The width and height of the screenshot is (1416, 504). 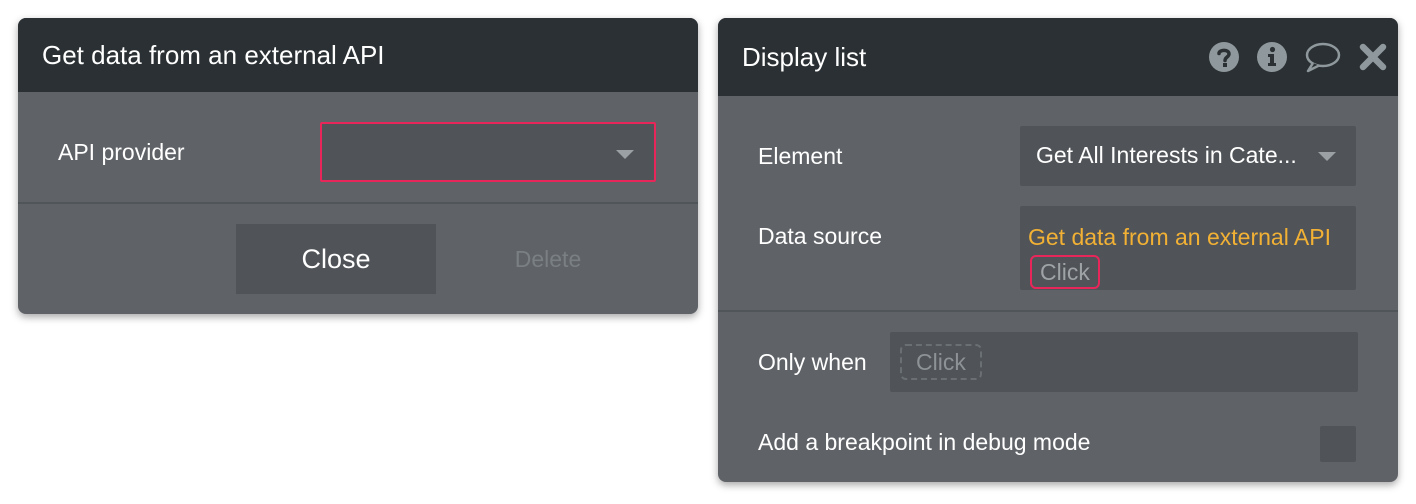 What do you see at coordinates (1058, 57) in the screenshot?
I see `display-list-header: Display list` at bounding box center [1058, 57].